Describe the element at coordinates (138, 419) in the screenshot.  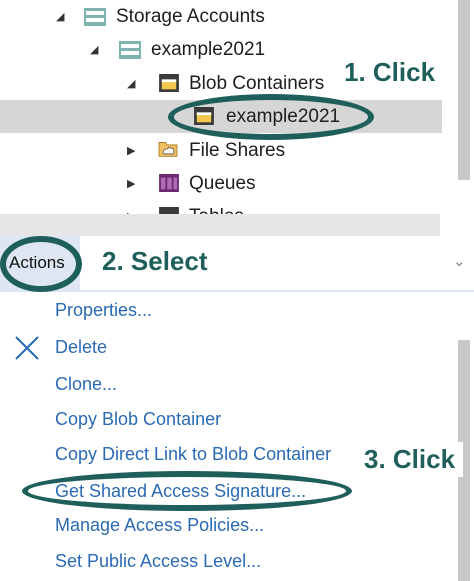
I see `action-copy-blob-container: Copy Blob Container` at that location.